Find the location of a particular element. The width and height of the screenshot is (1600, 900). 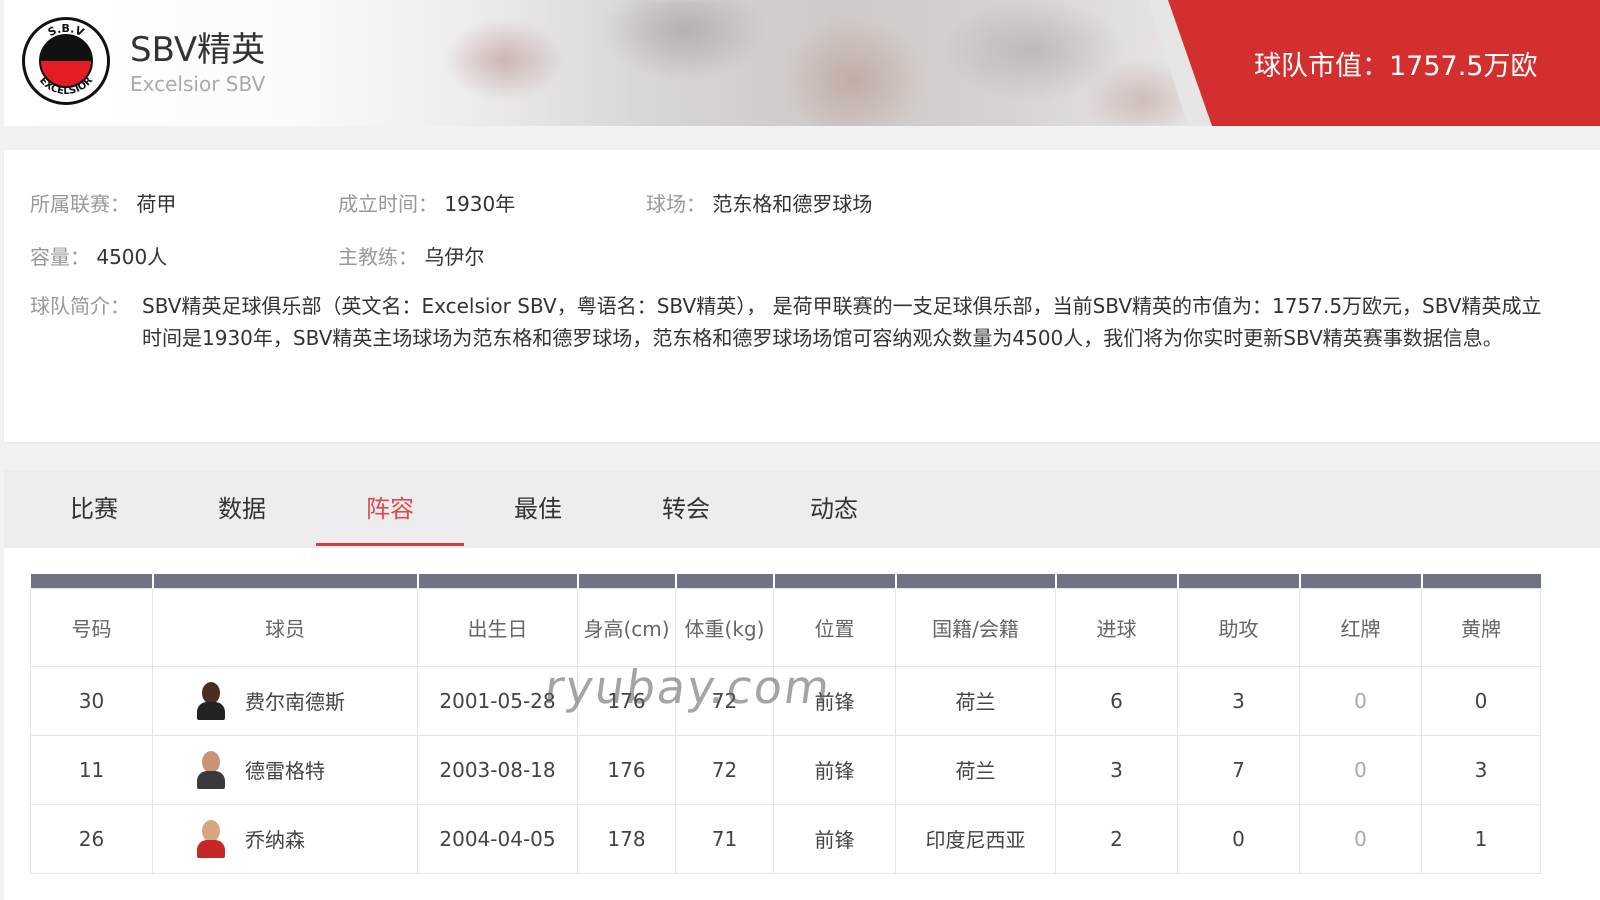

player-name: 费尔南德斯 is located at coordinates (295, 700).